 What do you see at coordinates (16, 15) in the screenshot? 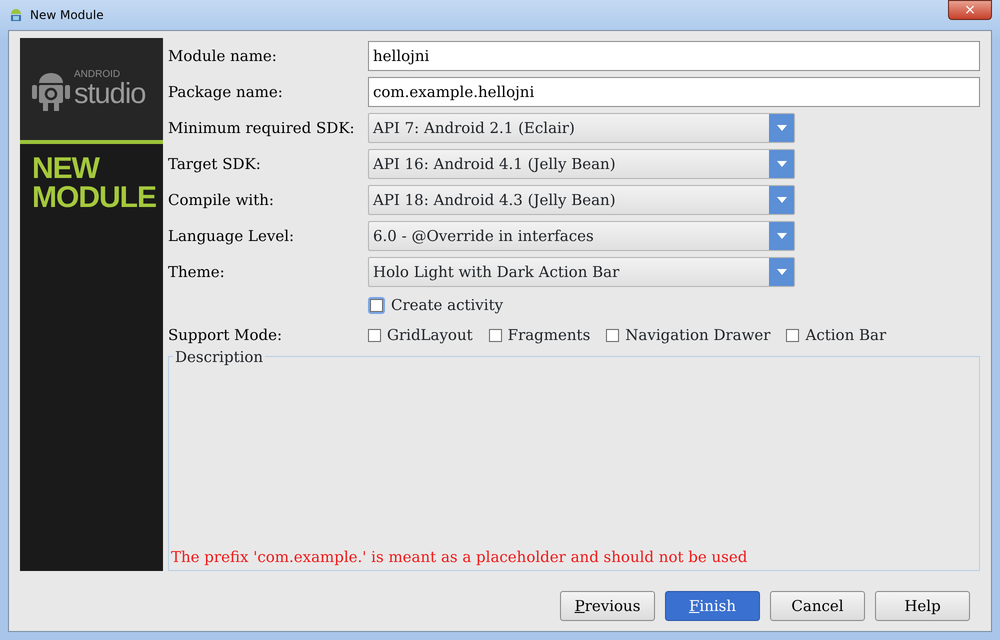
I see `android-robot-icon` at bounding box center [16, 15].